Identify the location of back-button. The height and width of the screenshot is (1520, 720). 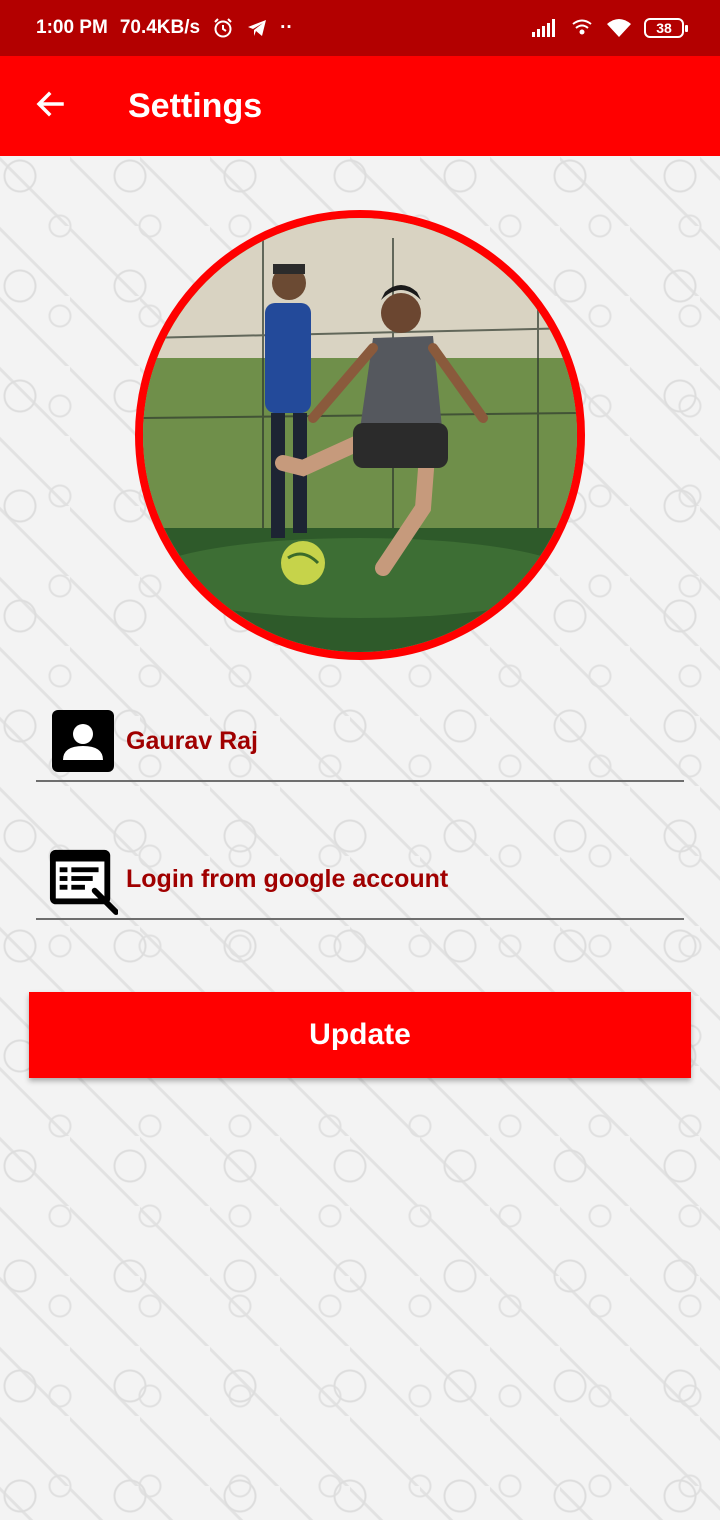
(50, 106).